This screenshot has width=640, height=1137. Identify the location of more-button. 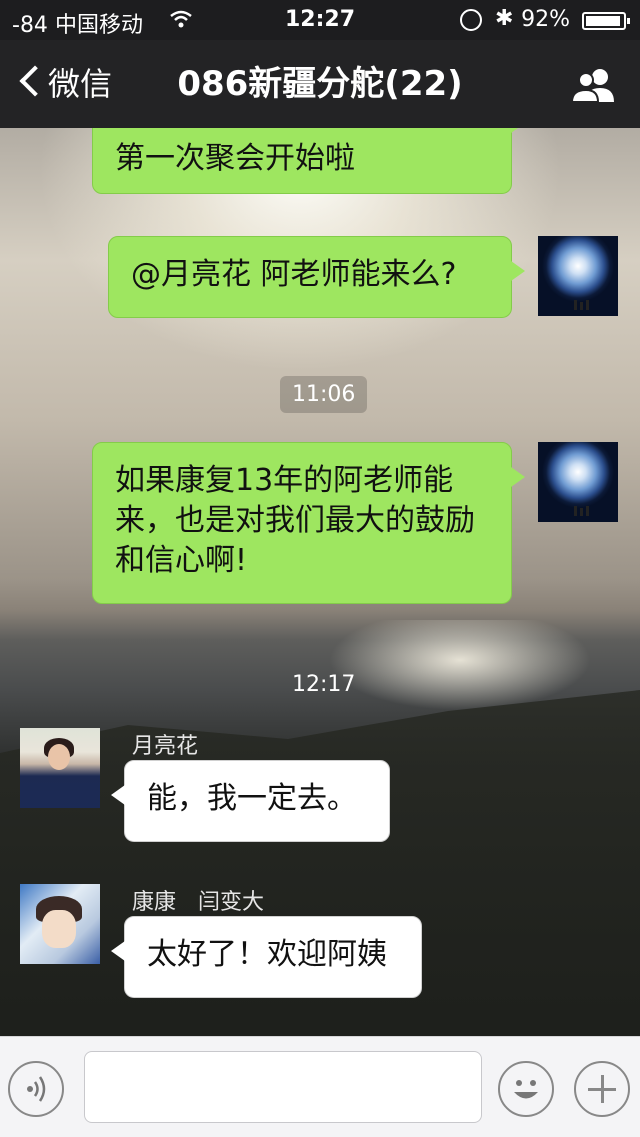
(602, 1089).